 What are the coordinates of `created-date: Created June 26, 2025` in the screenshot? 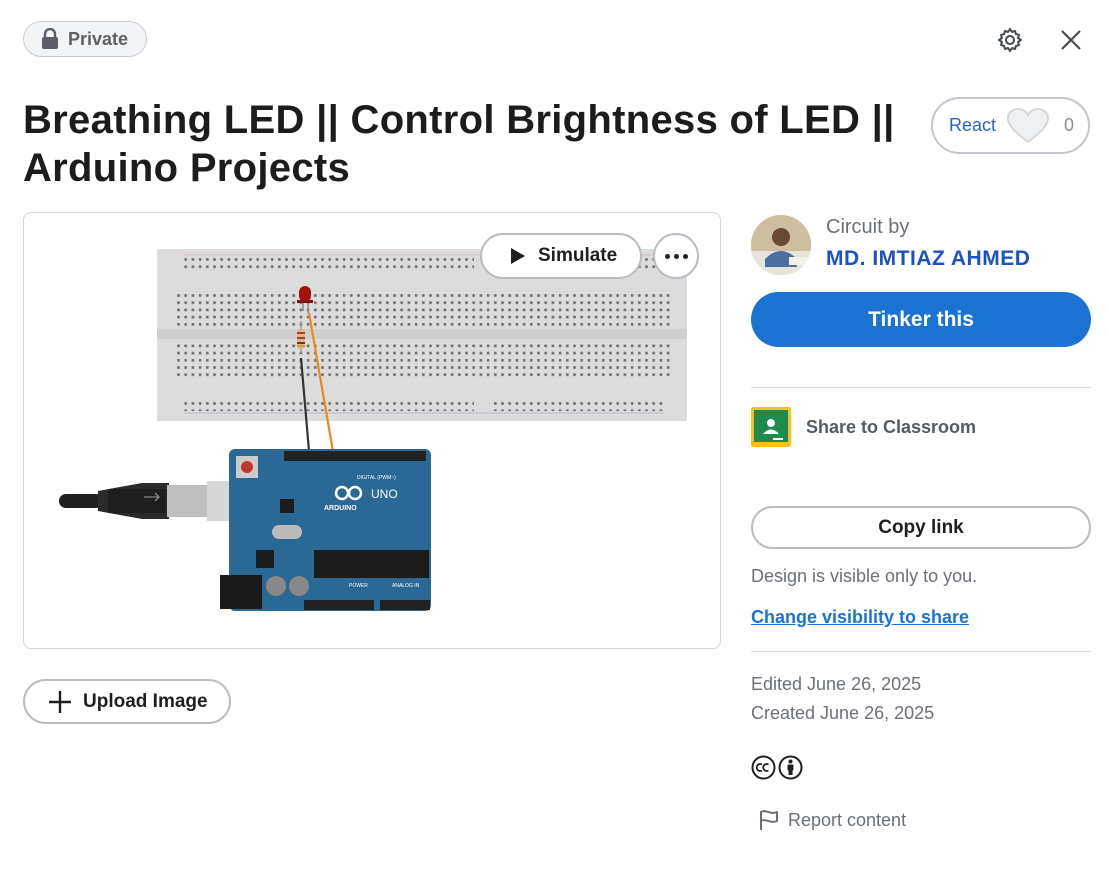 It's located at (843, 713).